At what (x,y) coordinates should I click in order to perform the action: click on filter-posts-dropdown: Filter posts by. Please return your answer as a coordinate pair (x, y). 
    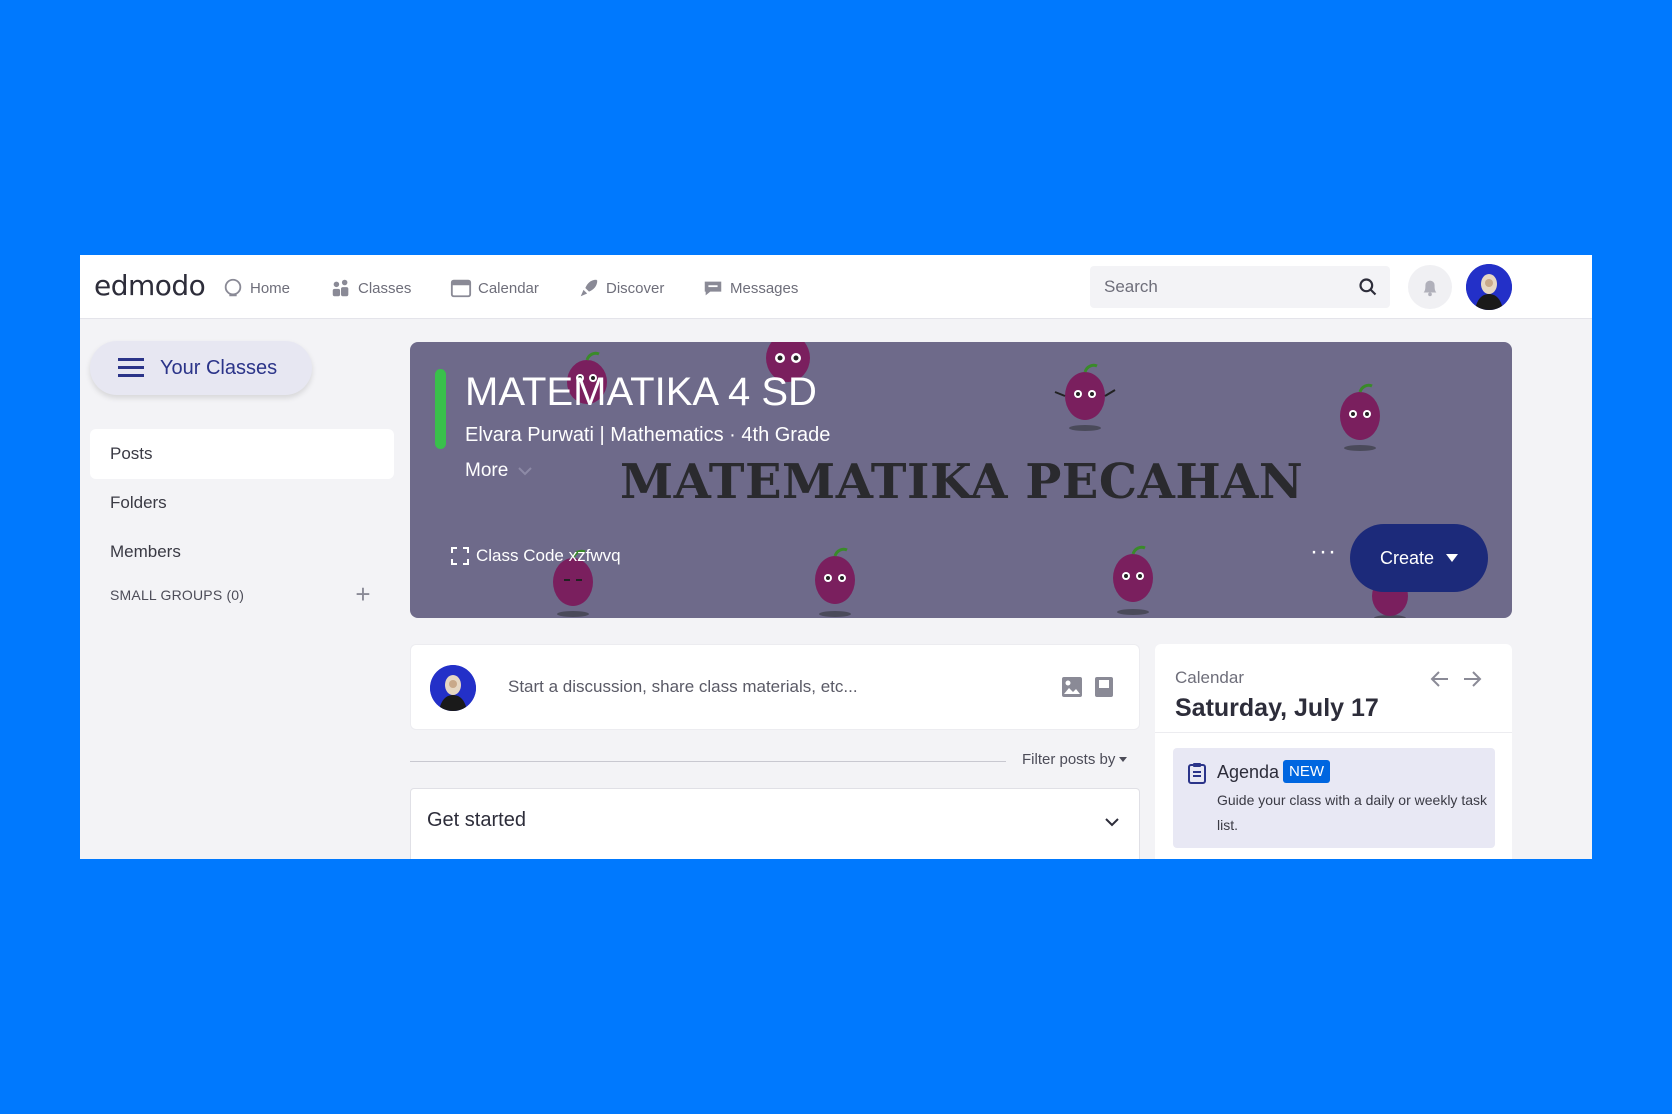
    Looking at the image, I should click on (1075, 759).